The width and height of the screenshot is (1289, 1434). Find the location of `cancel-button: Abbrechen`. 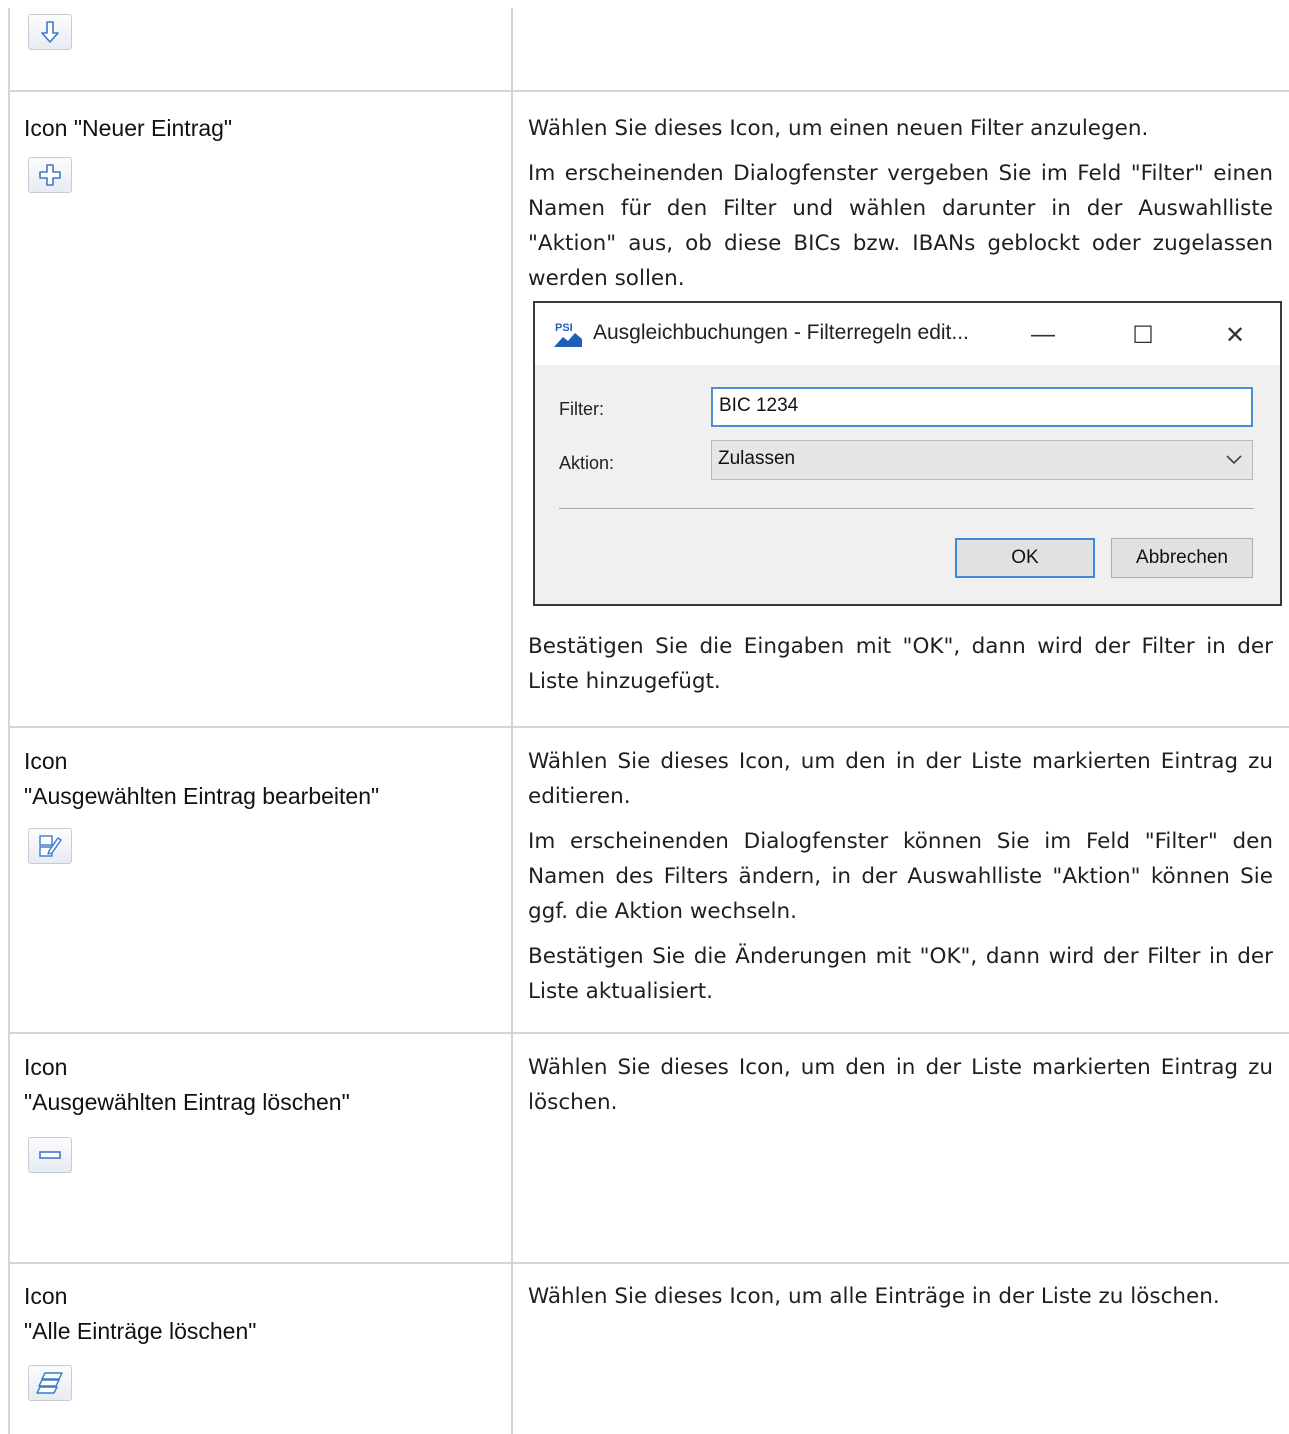

cancel-button: Abbrechen is located at coordinates (1182, 558).